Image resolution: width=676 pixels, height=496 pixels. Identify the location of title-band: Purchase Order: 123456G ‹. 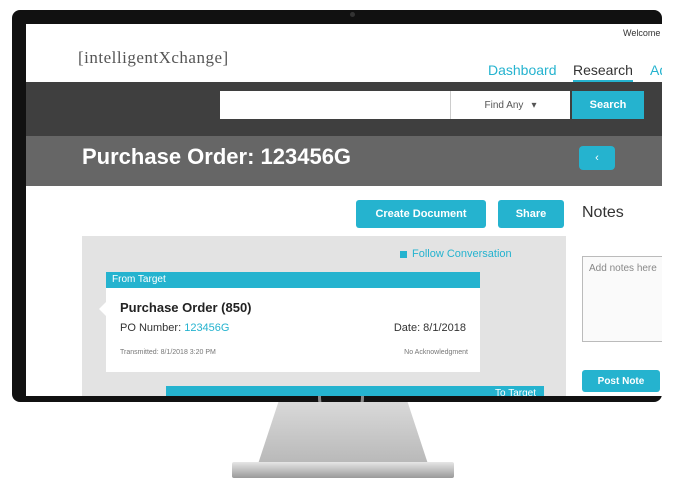
(344, 161).